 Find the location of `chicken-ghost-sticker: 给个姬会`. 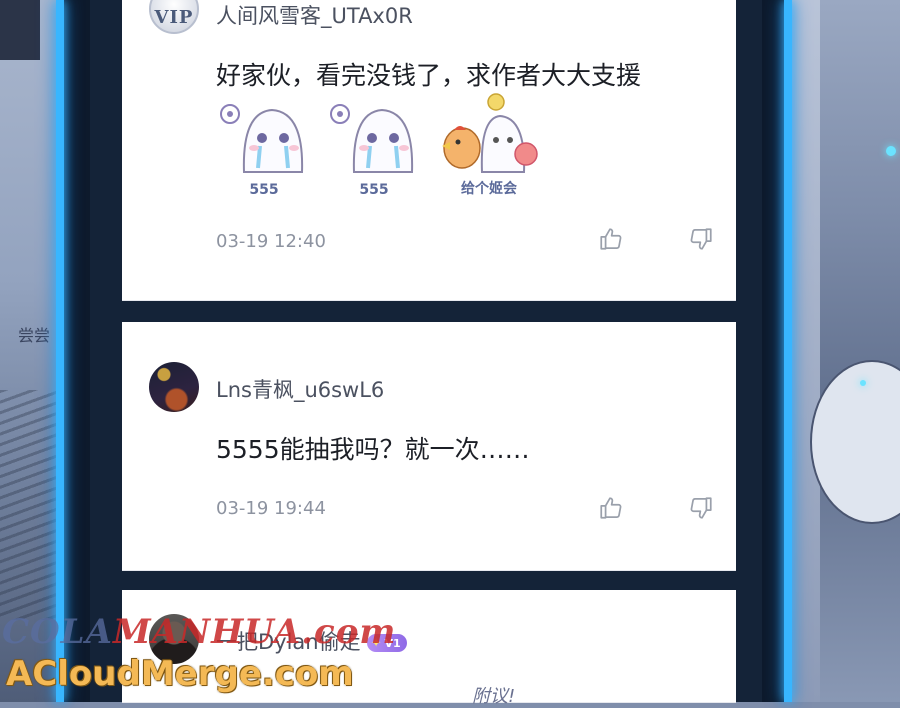

chicken-ghost-sticker: 给个姬会 is located at coordinates (489, 146).